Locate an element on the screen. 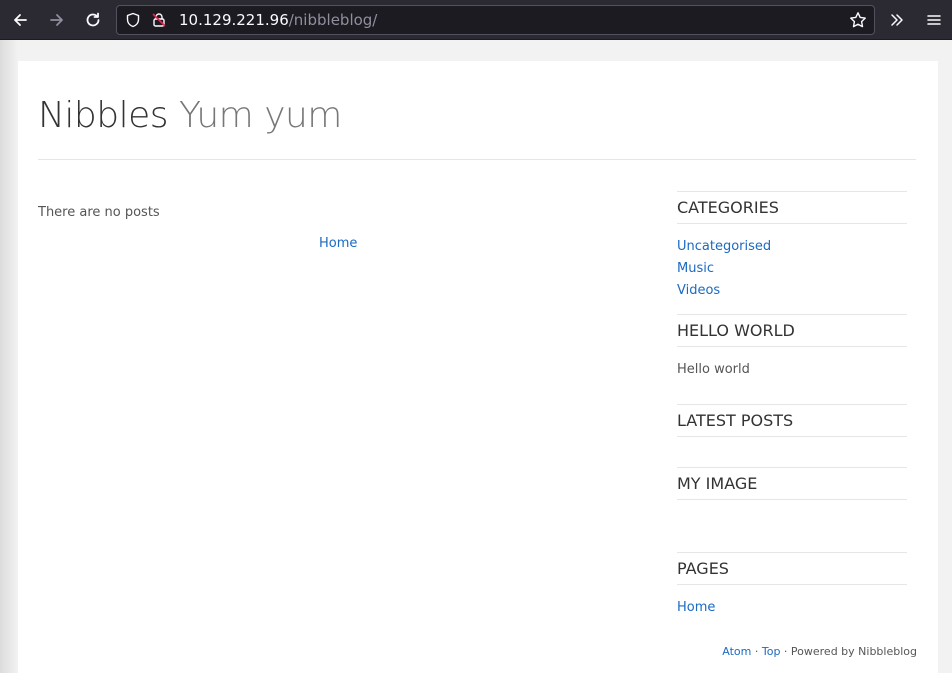  star-icon is located at coordinates (858, 20).